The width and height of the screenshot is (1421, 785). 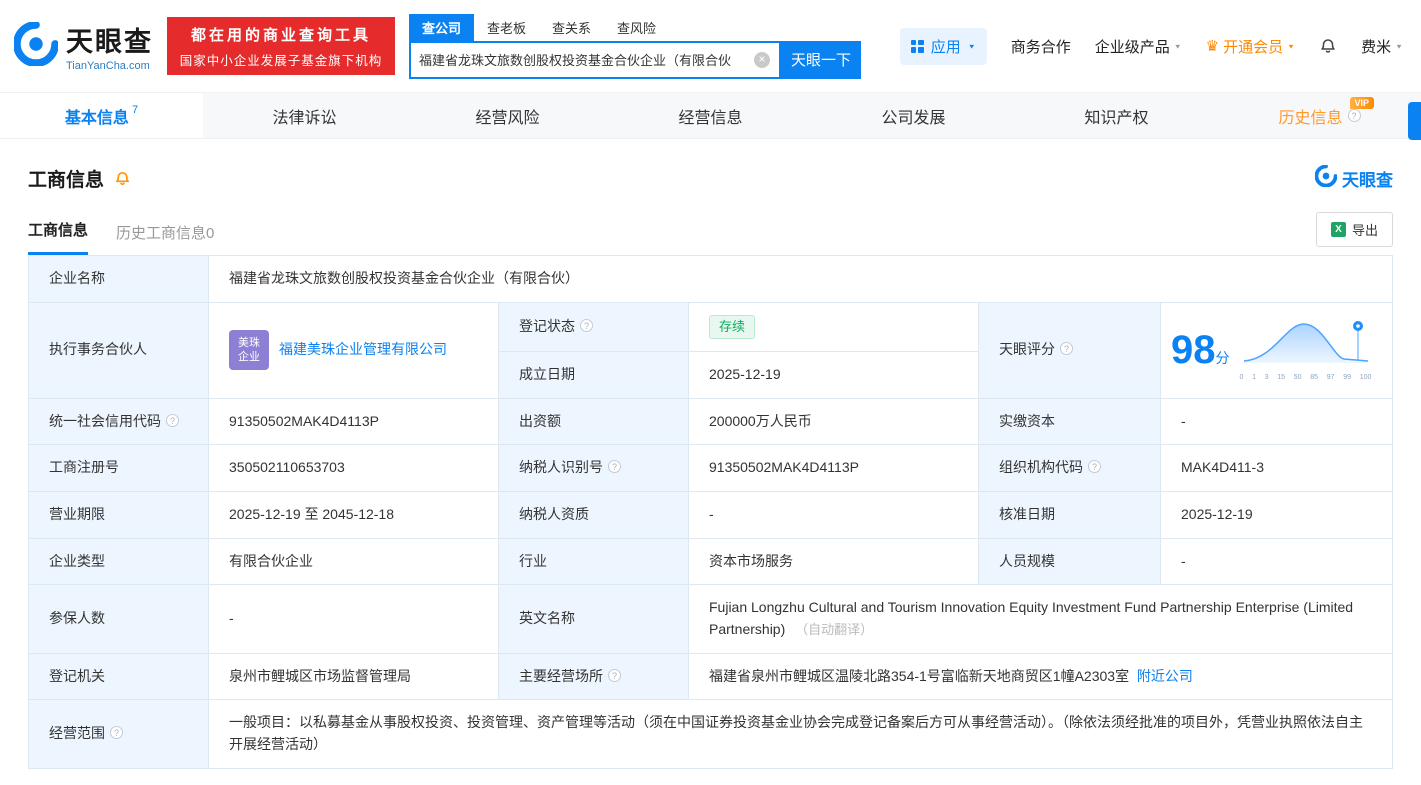 I want to click on company-type-value: 有限合伙企业, so click(x=353, y=561).